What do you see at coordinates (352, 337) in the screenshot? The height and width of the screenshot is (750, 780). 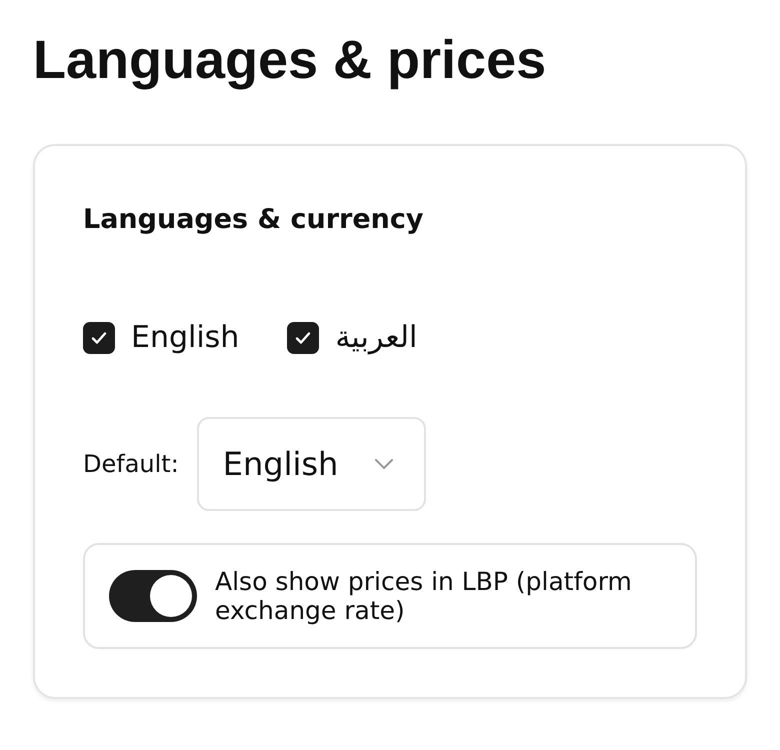 I see `language-checkbox: العربية` at bounding box center [352, 337].